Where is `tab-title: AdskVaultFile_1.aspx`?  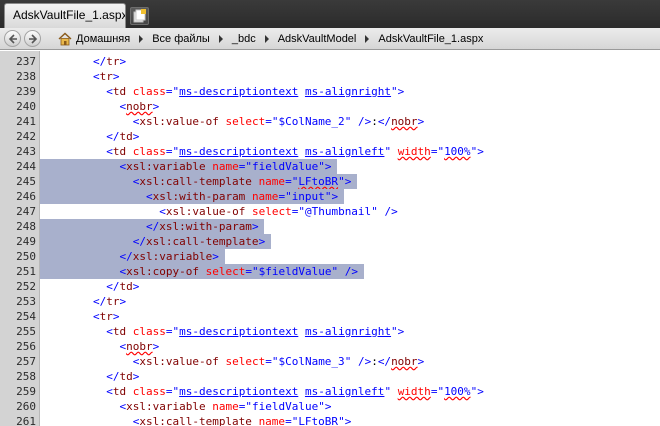
tab-title: AdskVaultFile_1.aspx is located at coordinates (69, 15).